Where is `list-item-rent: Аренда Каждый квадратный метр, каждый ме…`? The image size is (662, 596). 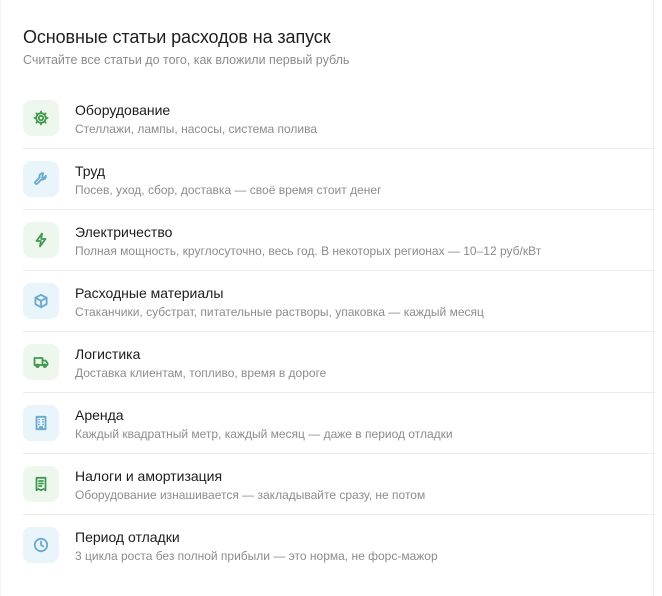 list-item-rent: Аренда Каждый квадратный метр, каждый ме… is located at coordinates (339, 423).